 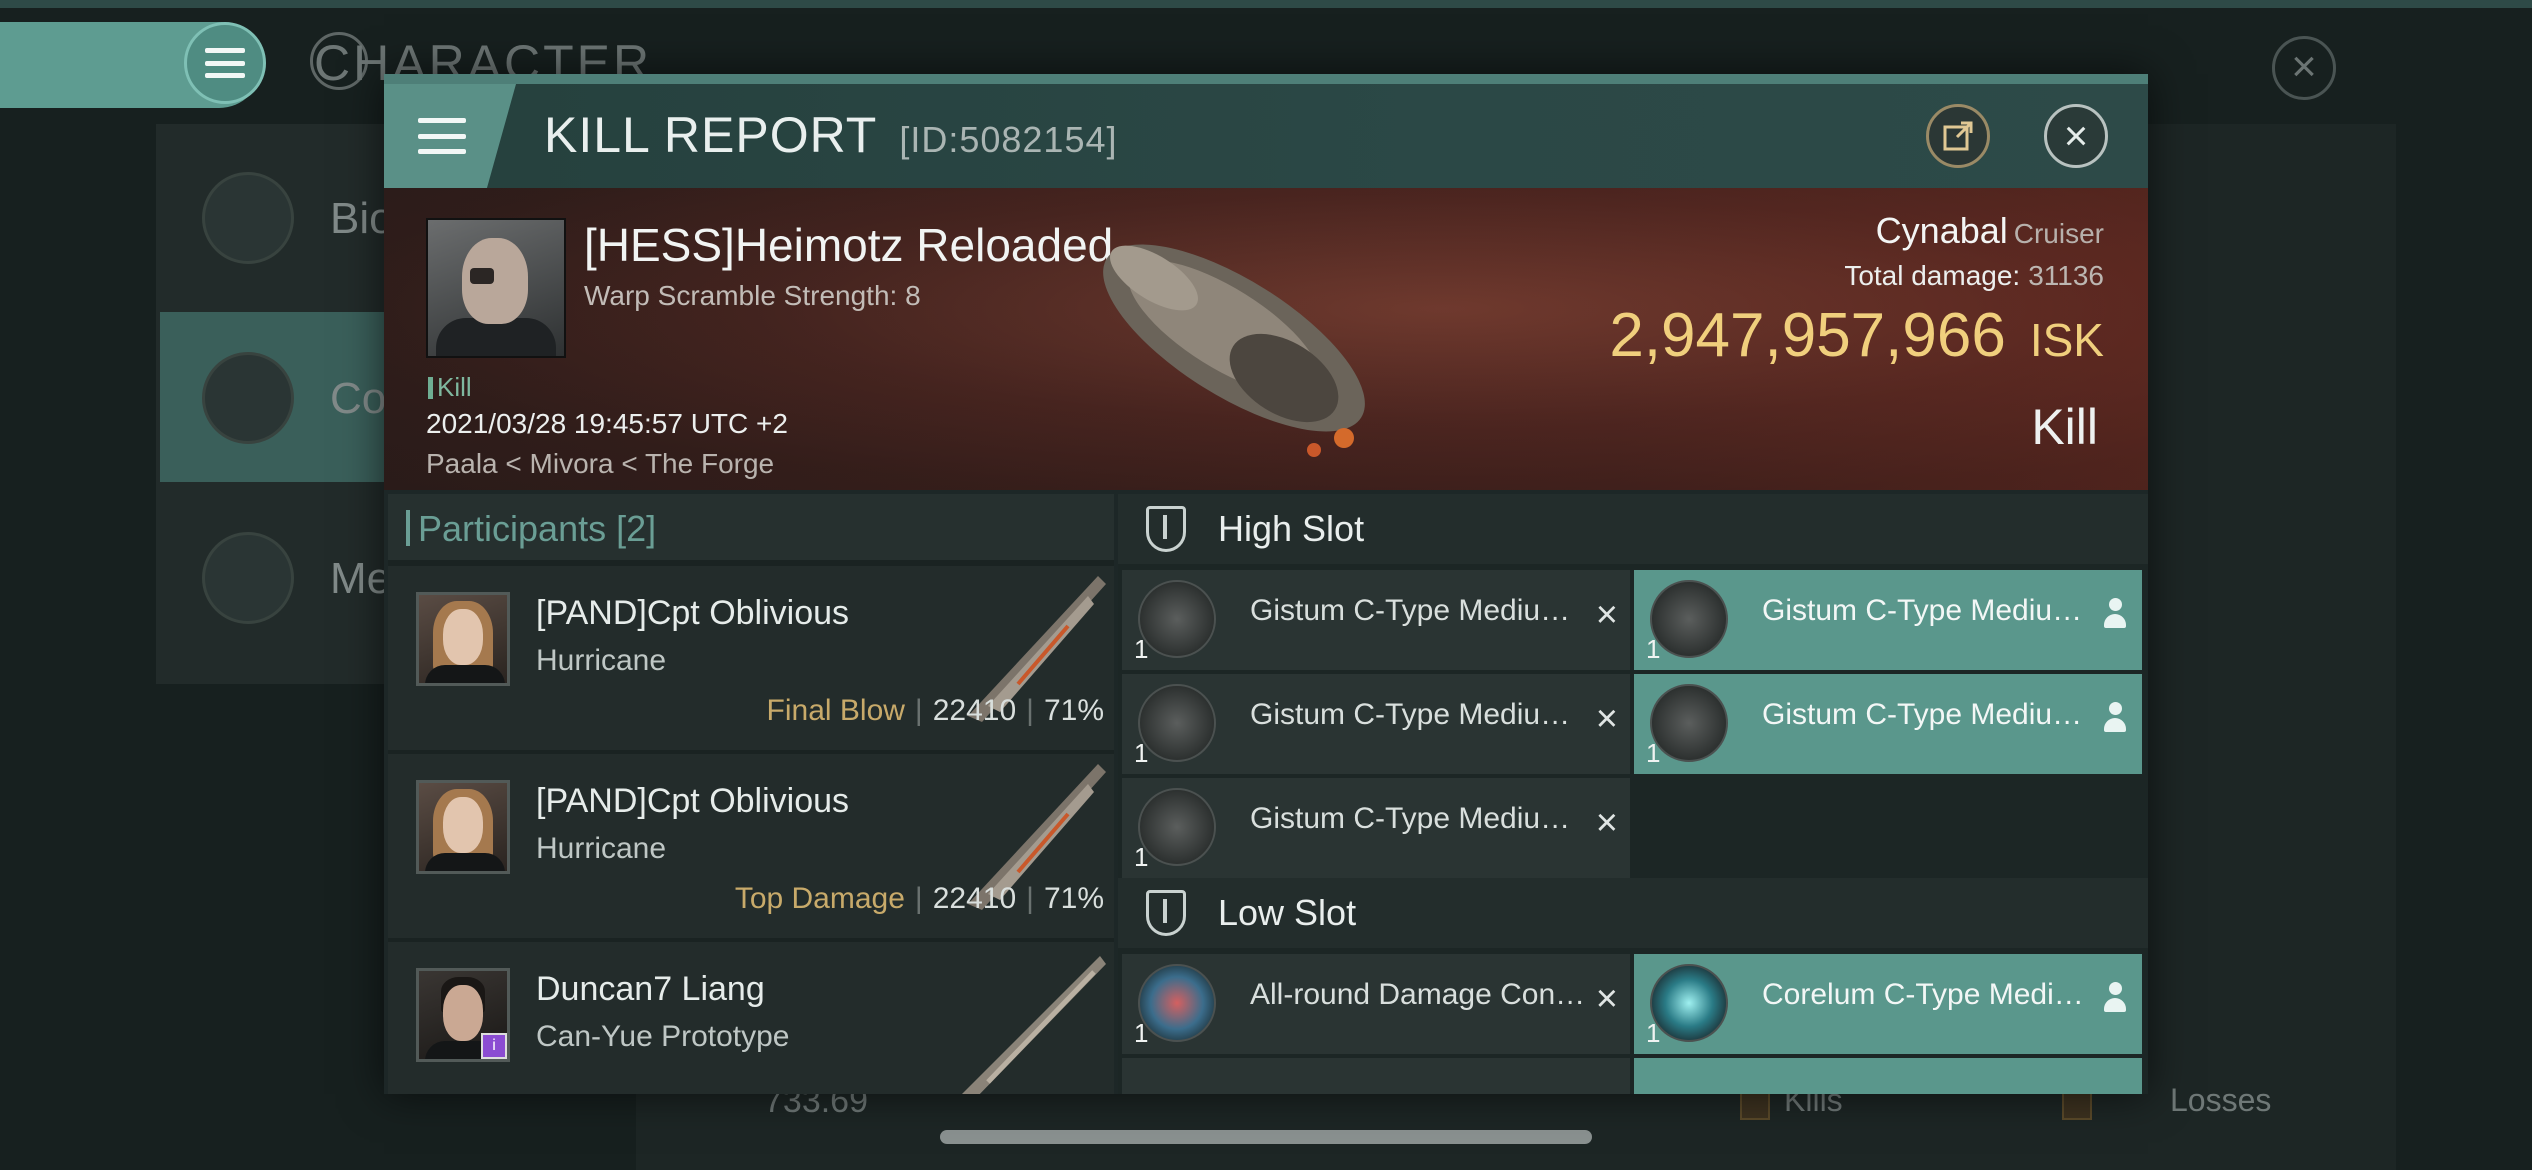 What do you see at coordinates (2066, 275) in the screenshot?
I see `total-damage-value: 31136` at bounding box center [2066, 275].